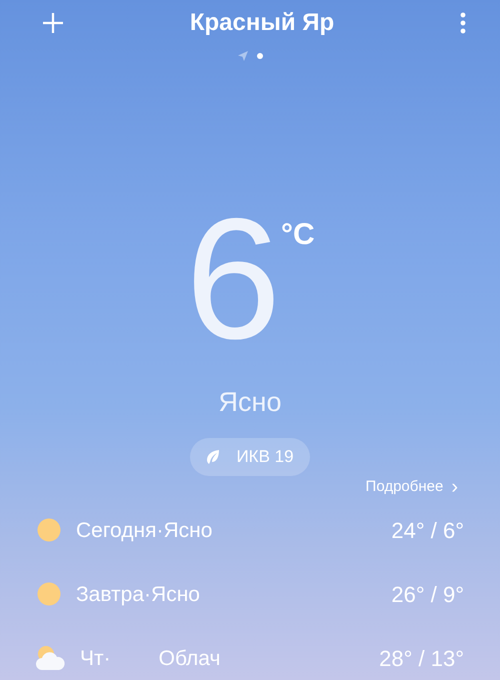 The width and height of the screenshot is (500, 680). I want to click on temperature-range: 26° / 9°, so click(427, 594).